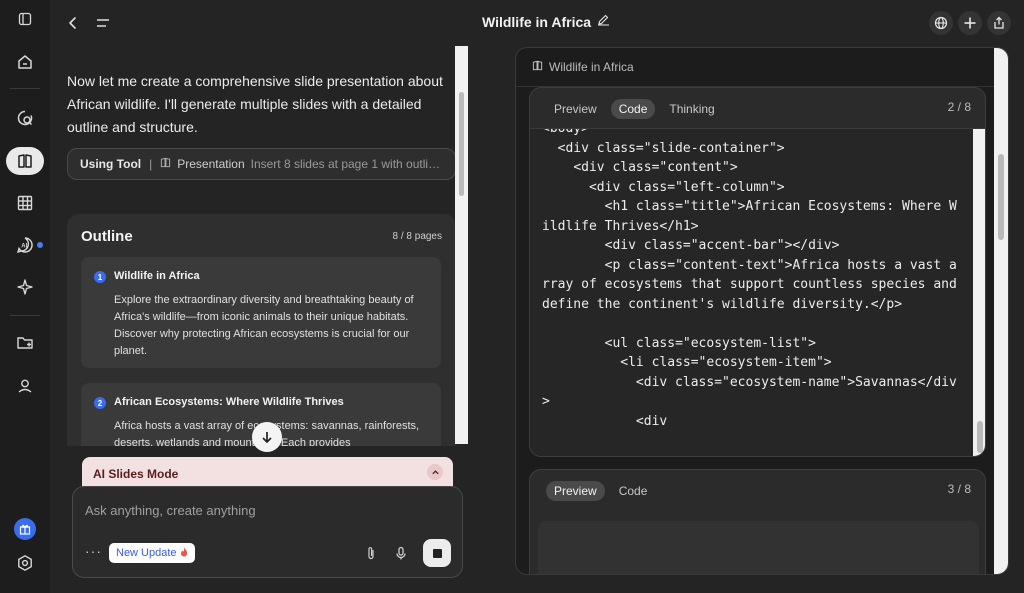 This screenshot has width=1024, height=593. I want to click on stop-button, so click(437, 553).